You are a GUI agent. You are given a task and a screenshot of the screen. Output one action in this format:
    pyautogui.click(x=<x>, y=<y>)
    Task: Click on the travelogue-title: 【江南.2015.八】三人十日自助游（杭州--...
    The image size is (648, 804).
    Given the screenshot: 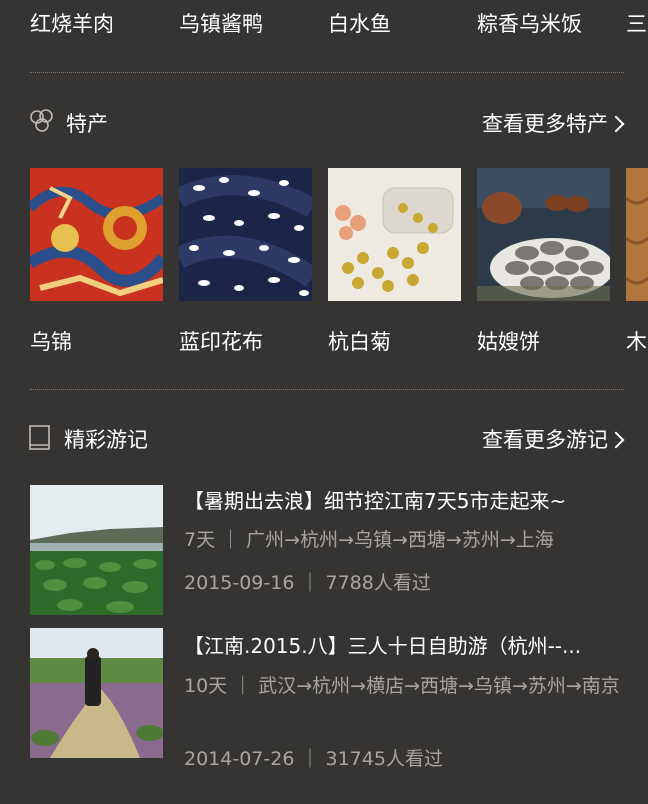 What is the action you would take?
    pyautogui.click(x=404, y=644)
    